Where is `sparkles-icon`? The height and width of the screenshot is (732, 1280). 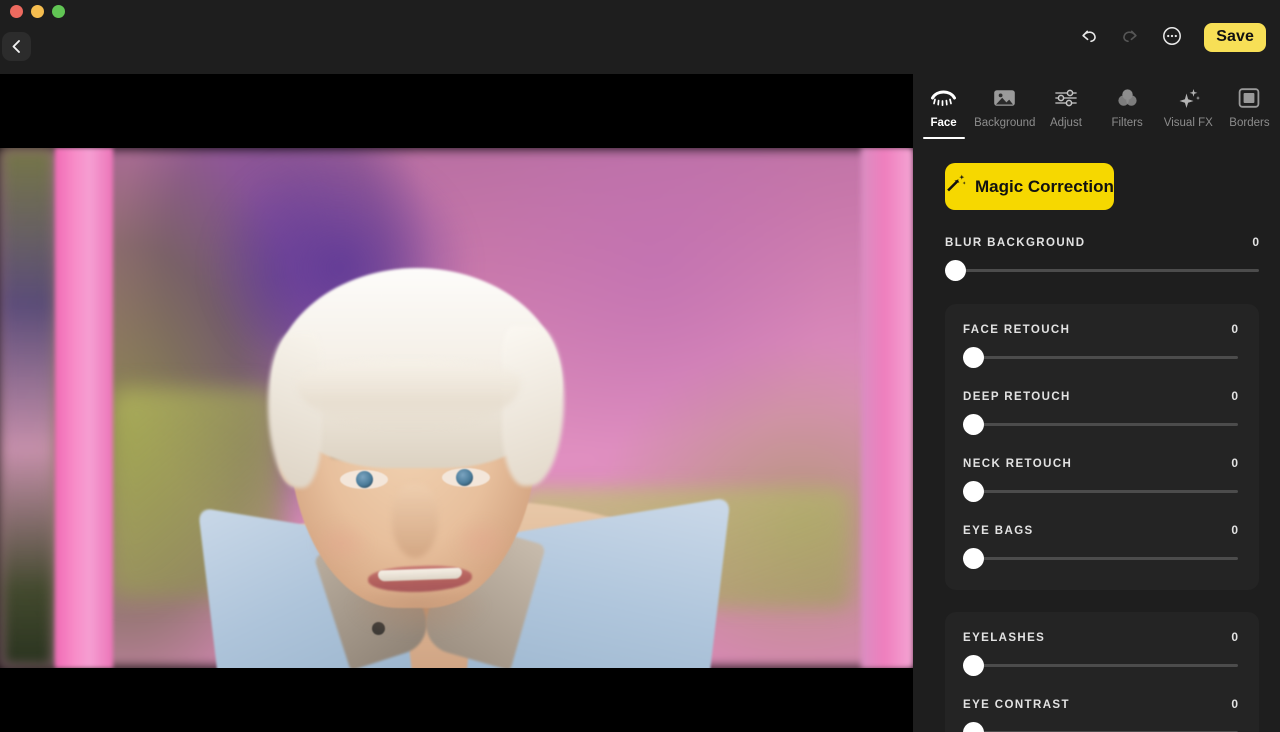
sparkles-icon is located at coordinates (1188, 98).